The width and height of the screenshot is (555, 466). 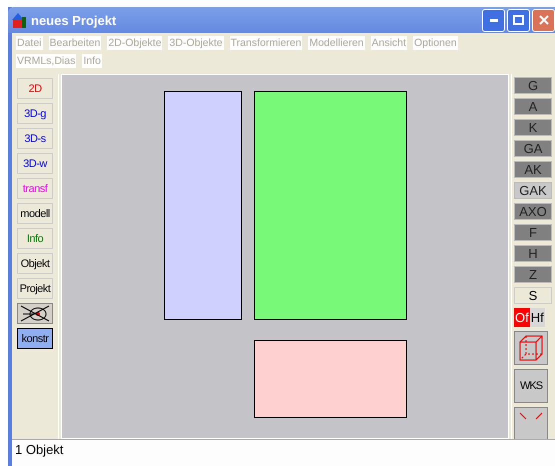 I want to click on view-button: GA, so click(x=533, y=148).